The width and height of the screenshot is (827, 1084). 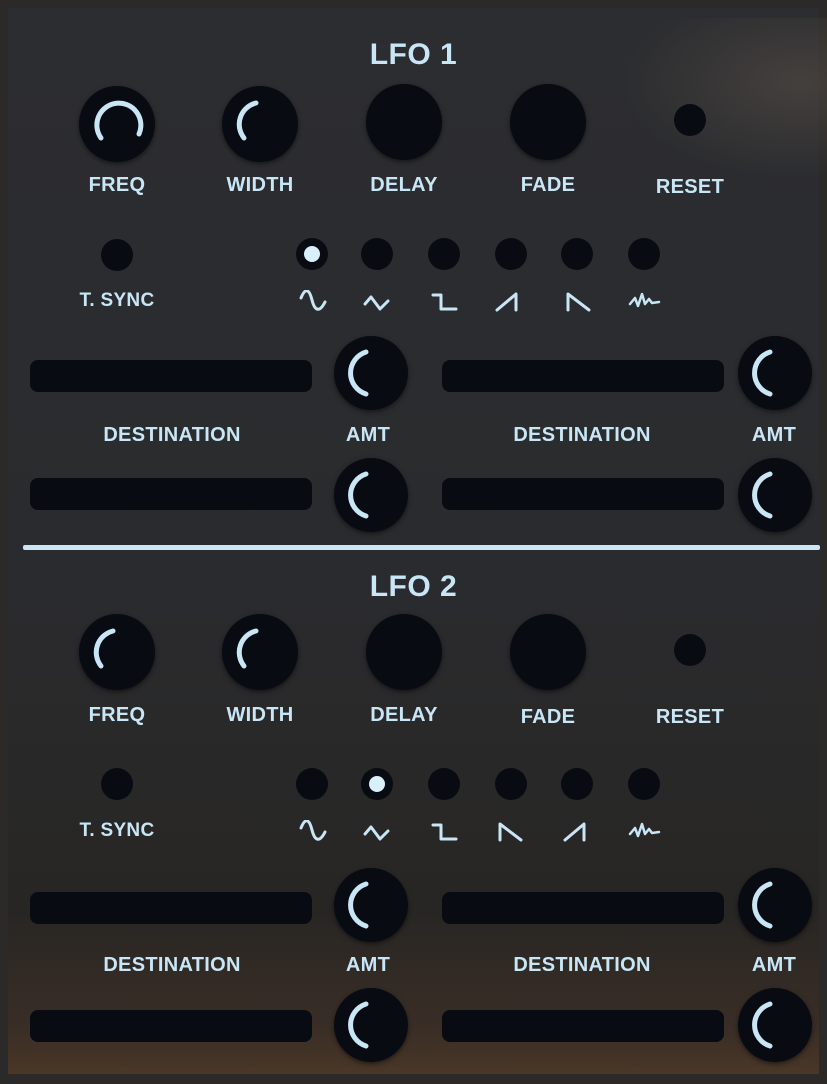 What do you see at coordinates (260, 124) in the screenshot?
I see `lfo1-width-knob` at bounding box center [260, 124].